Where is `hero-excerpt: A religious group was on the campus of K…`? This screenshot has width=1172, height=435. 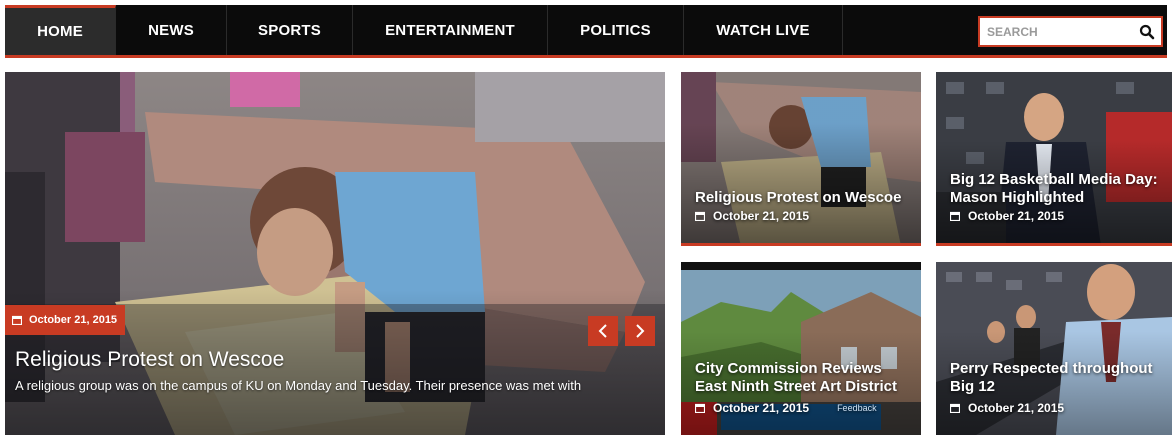 hero-excerpt: A religious group was on the campus of K… is located at coordinates (298, 385).